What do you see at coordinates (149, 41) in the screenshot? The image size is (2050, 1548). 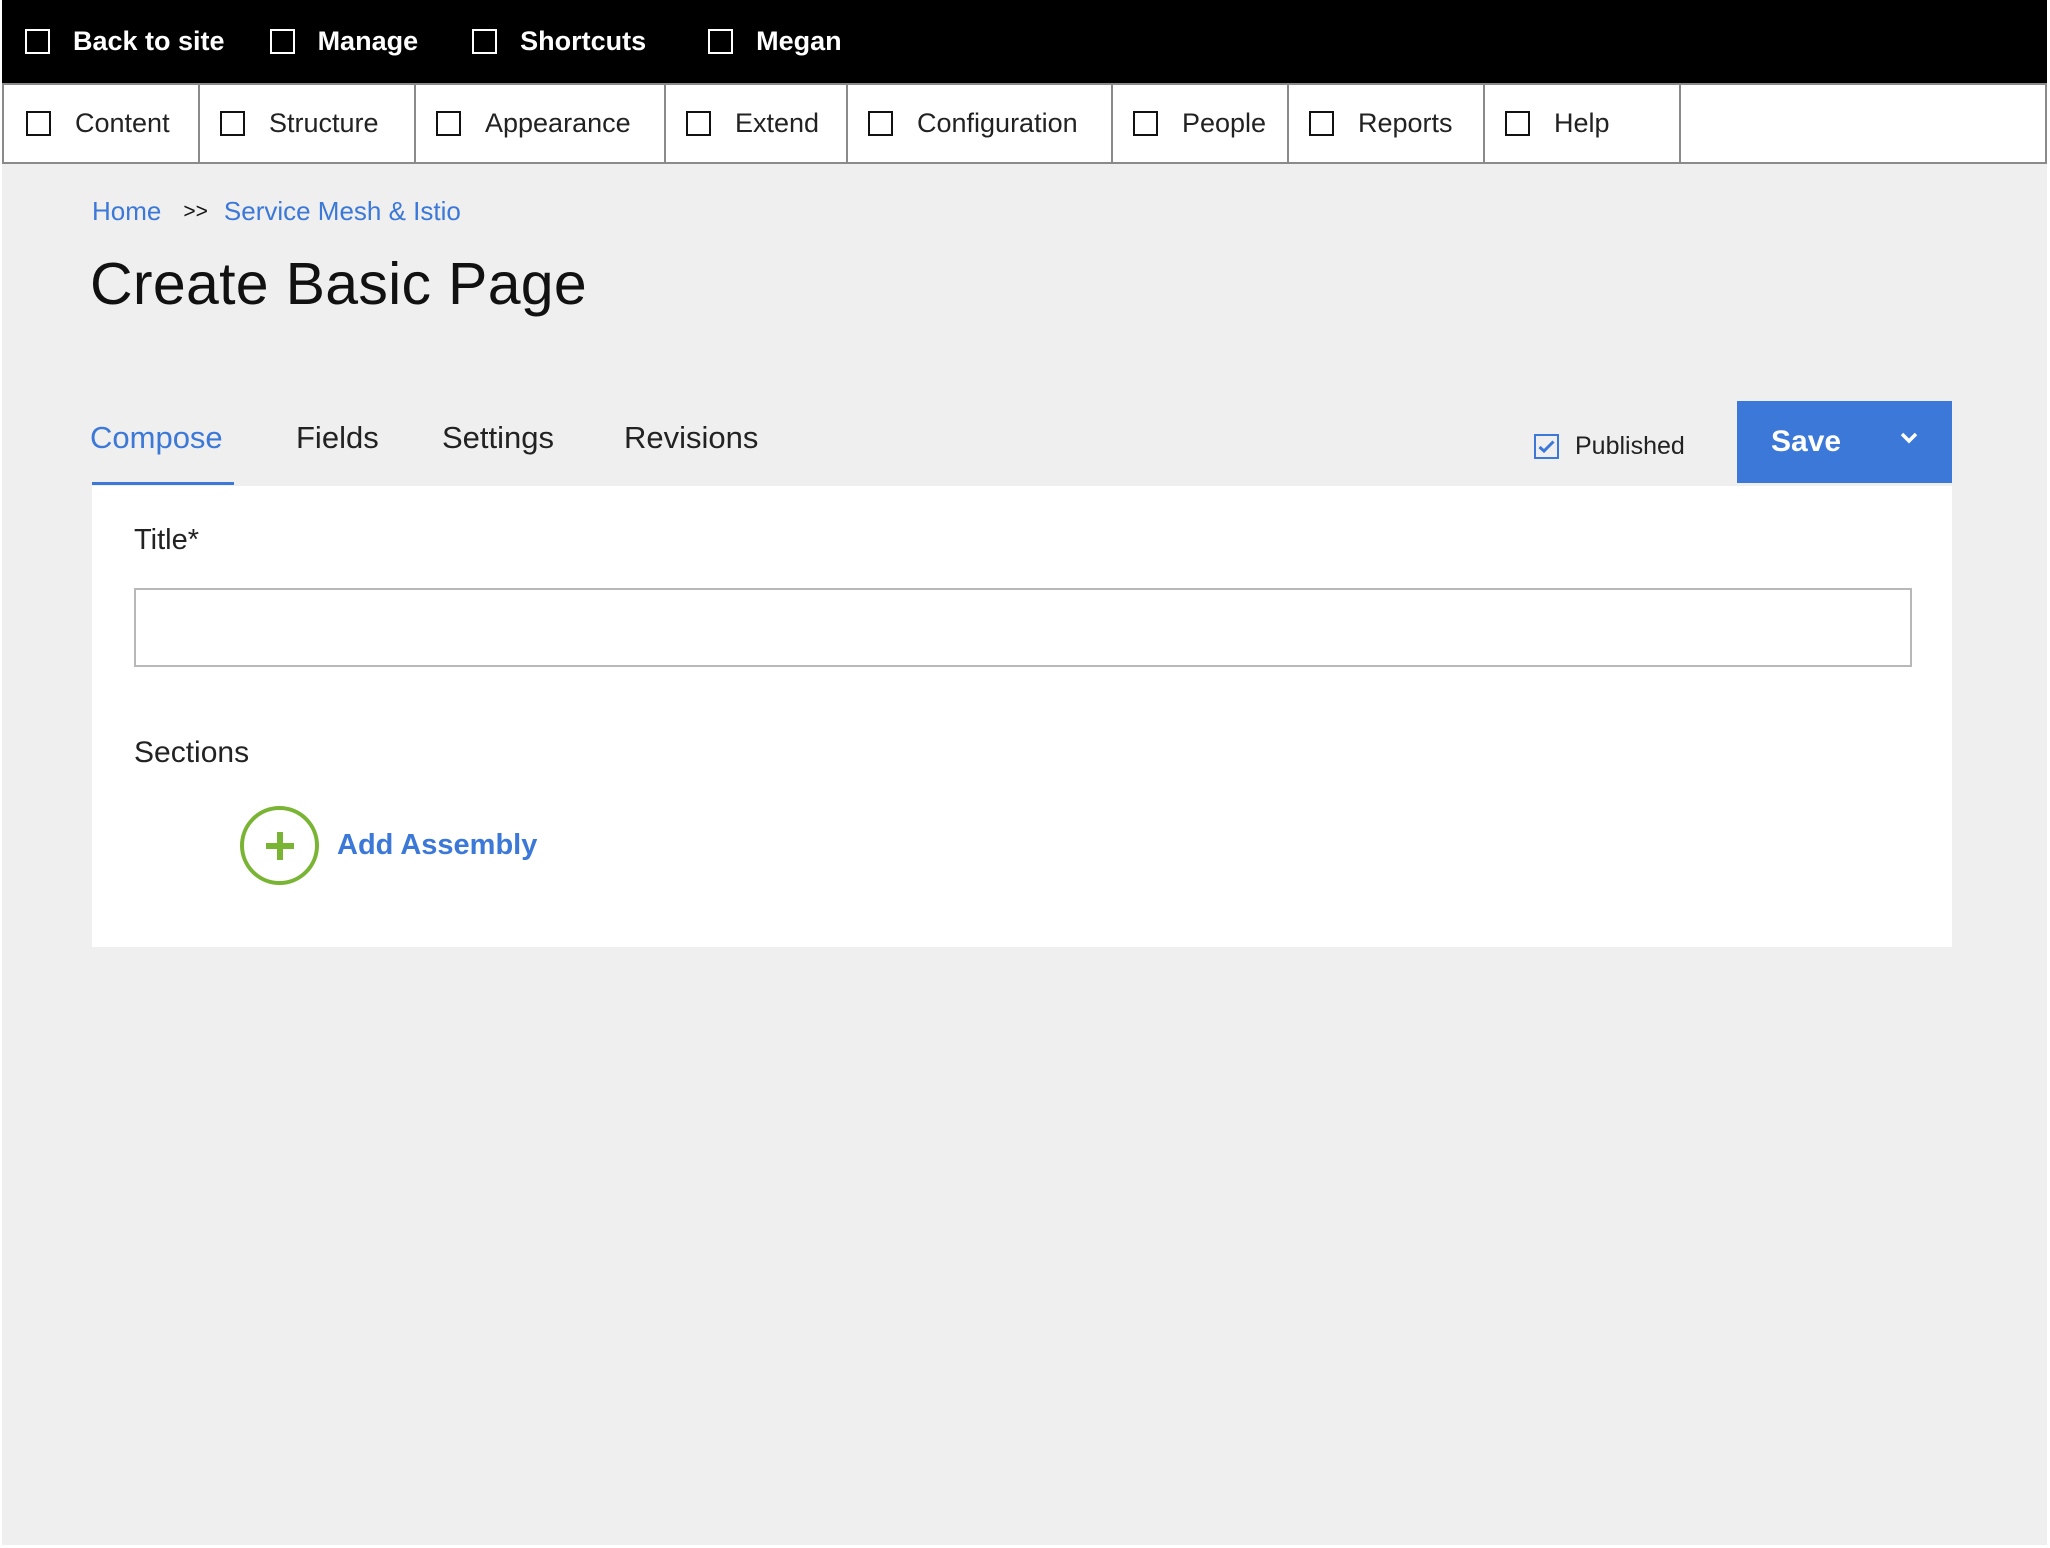 I see `toolbar-item-label: Back to site` at bounding box center [149, 41].